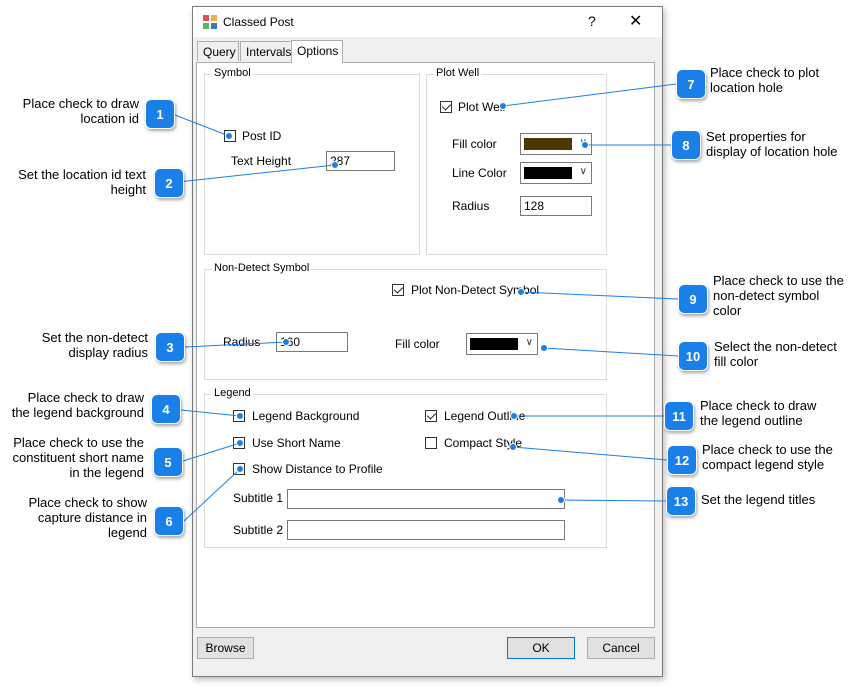 The height and width of the screenshot is (688, 855). What do you see at coordinates (556, 206) in the screenshot?
I see `well-radius-input: 128` at bounding box center [556, 206].